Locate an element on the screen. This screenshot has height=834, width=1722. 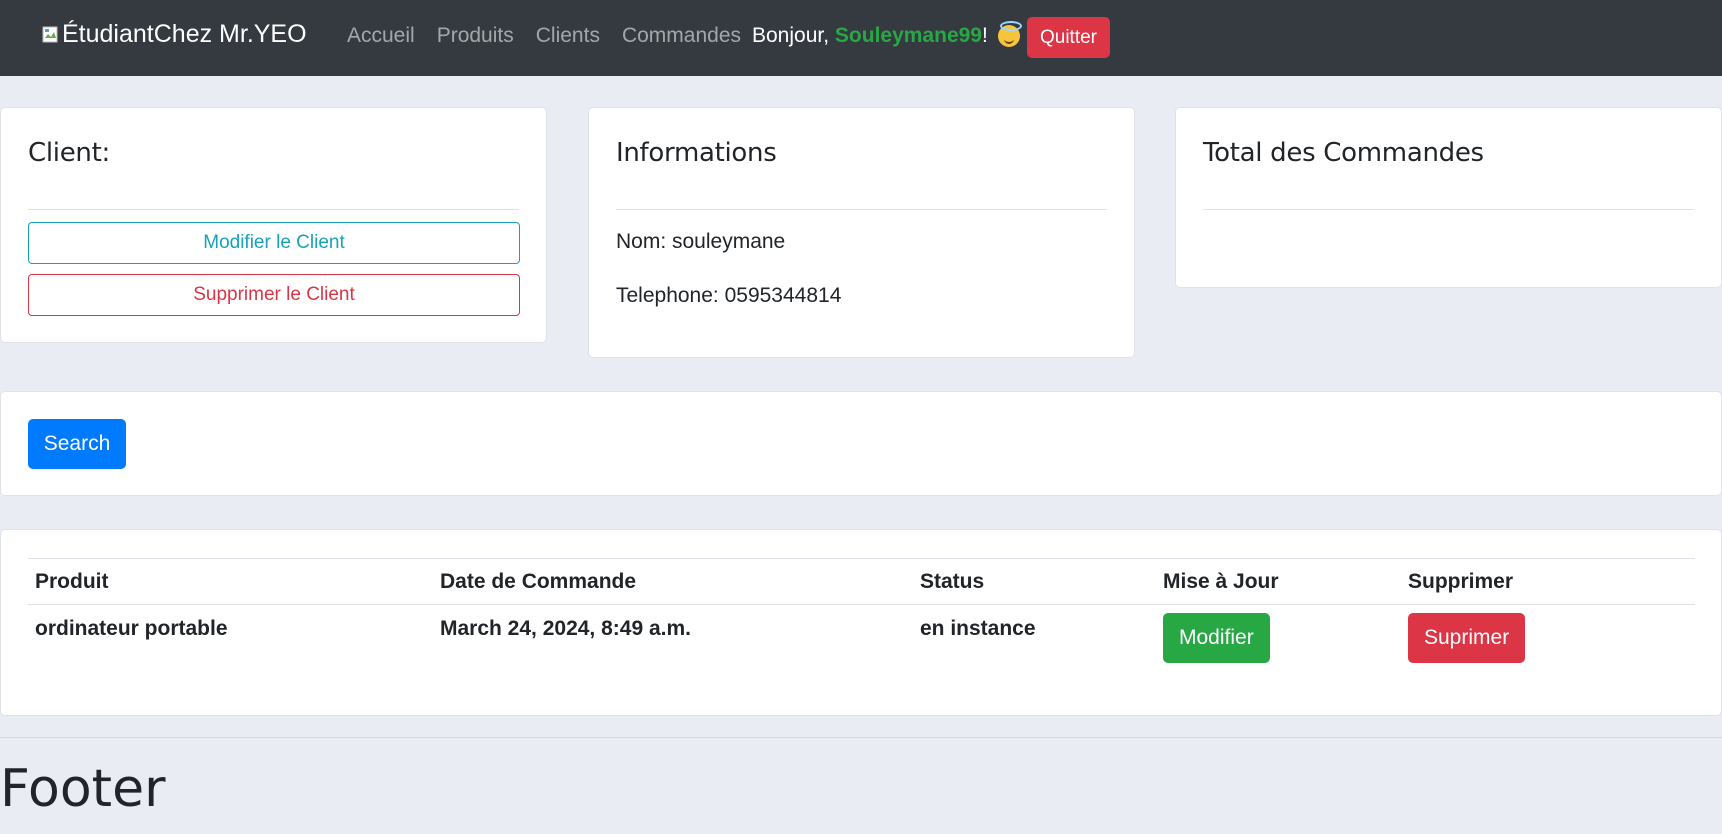
greeting-suffix: ! is located at coordinates (984, 35).